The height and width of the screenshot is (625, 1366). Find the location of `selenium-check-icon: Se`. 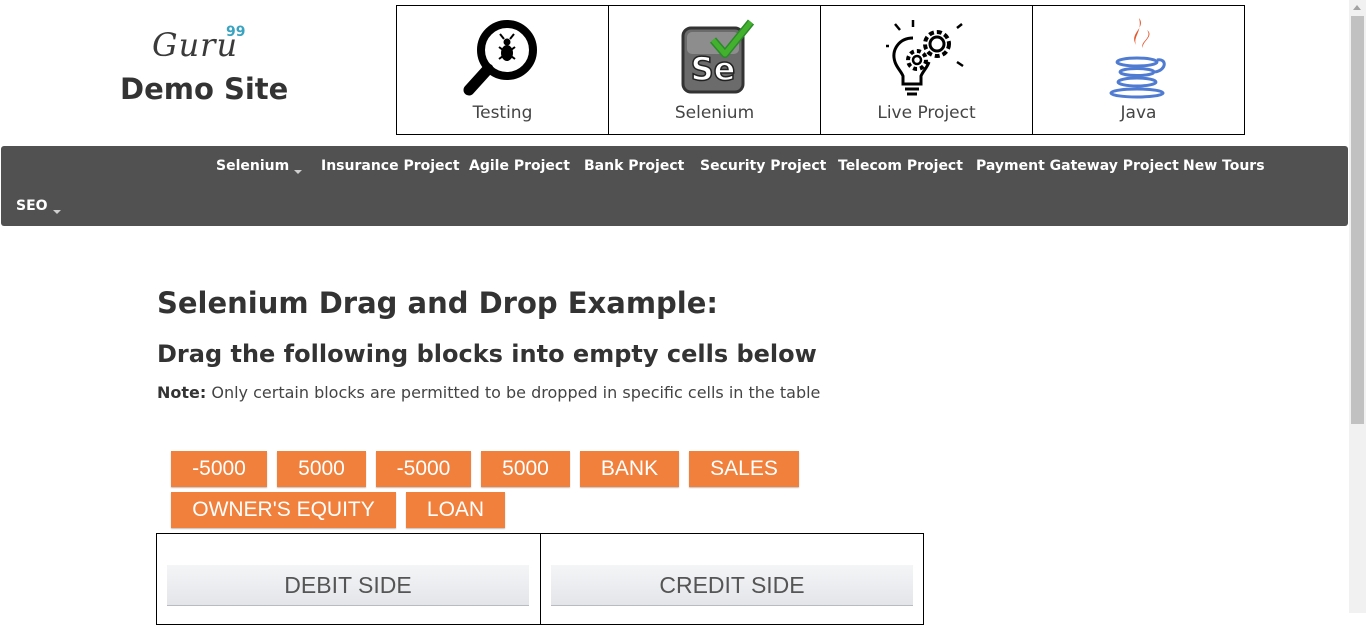

selenium-check-icon: Se is located at coordinates (717, 56).